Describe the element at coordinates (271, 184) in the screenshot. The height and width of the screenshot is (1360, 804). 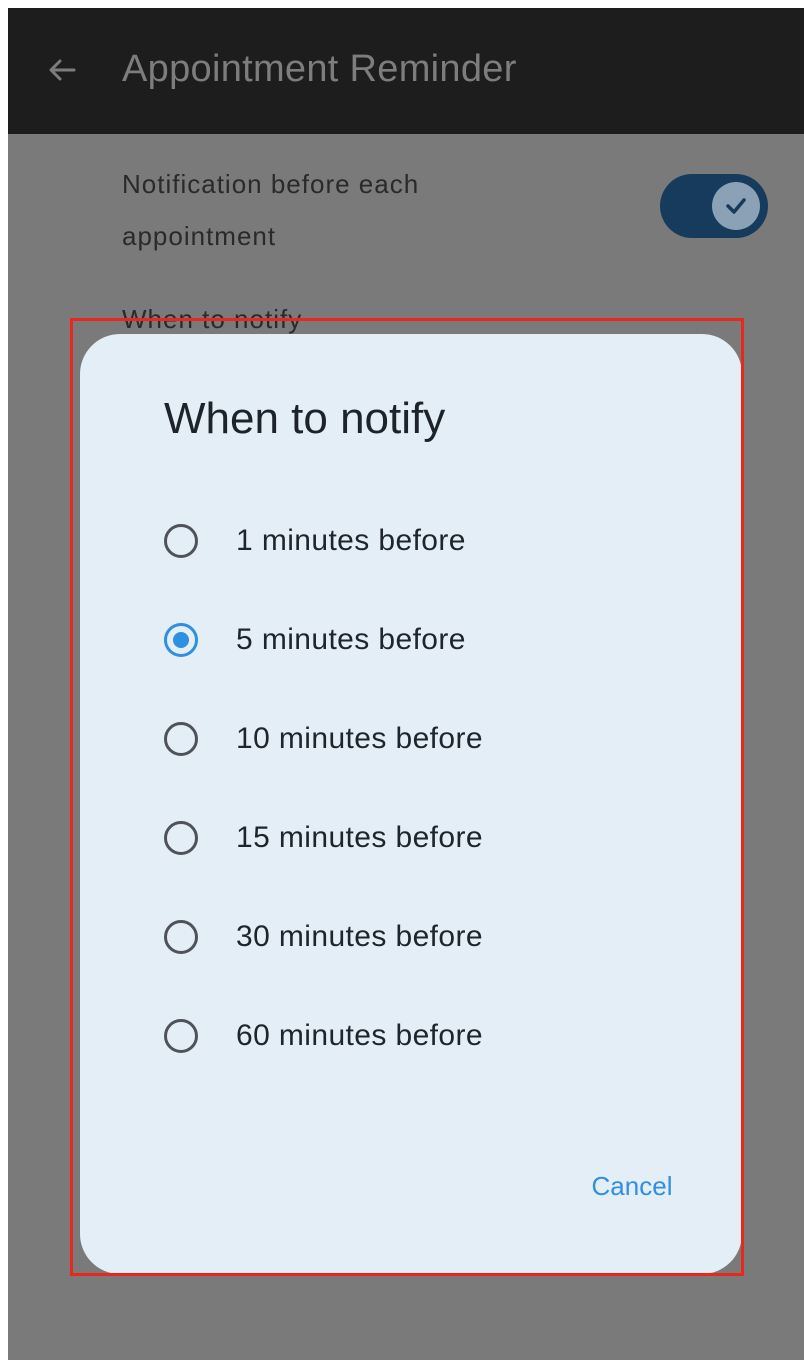
I see `notification-label-line1: Notification before each` at that location.